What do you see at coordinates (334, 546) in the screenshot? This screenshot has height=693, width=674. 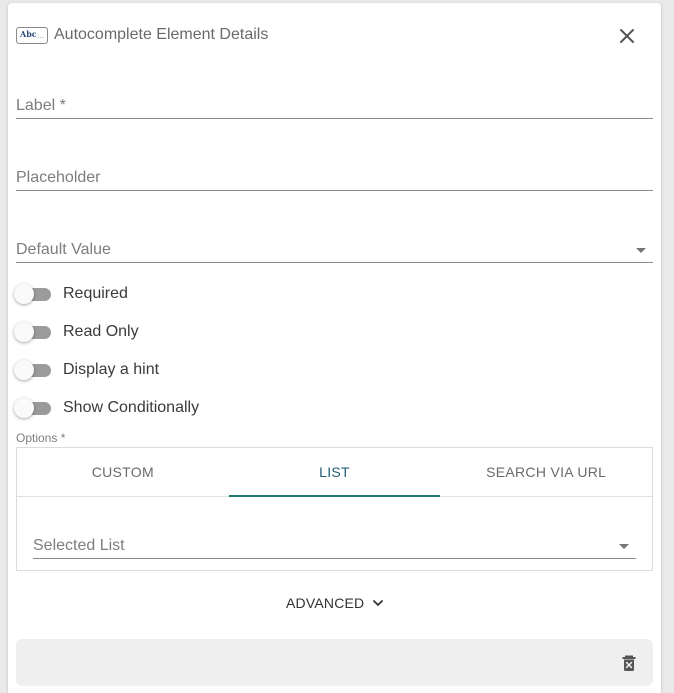 I see `selected-list-select: Selected List` at bounding box center [334, 546].